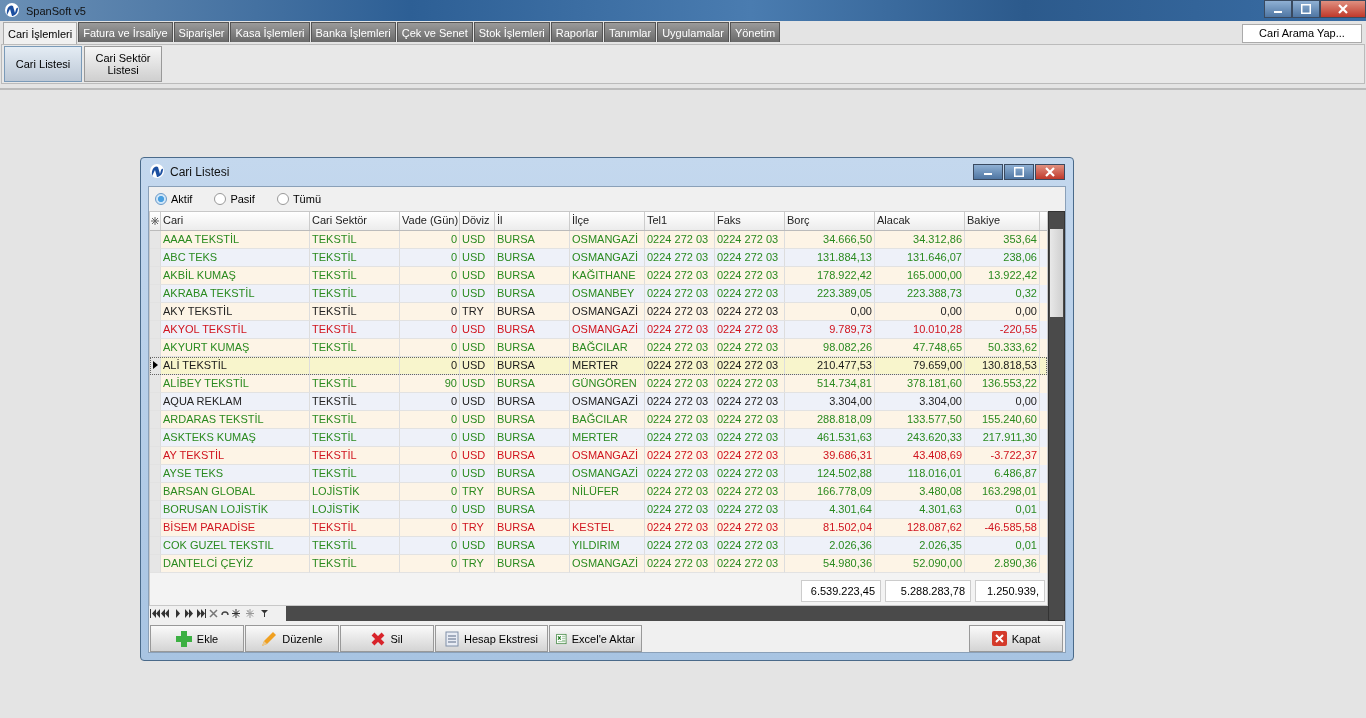 This screenshot has height=718, width=1366. Describe the element at coordinates (511, 32) in the screenshot. I see `menu-tab: Stok İşlemleri` at that location.